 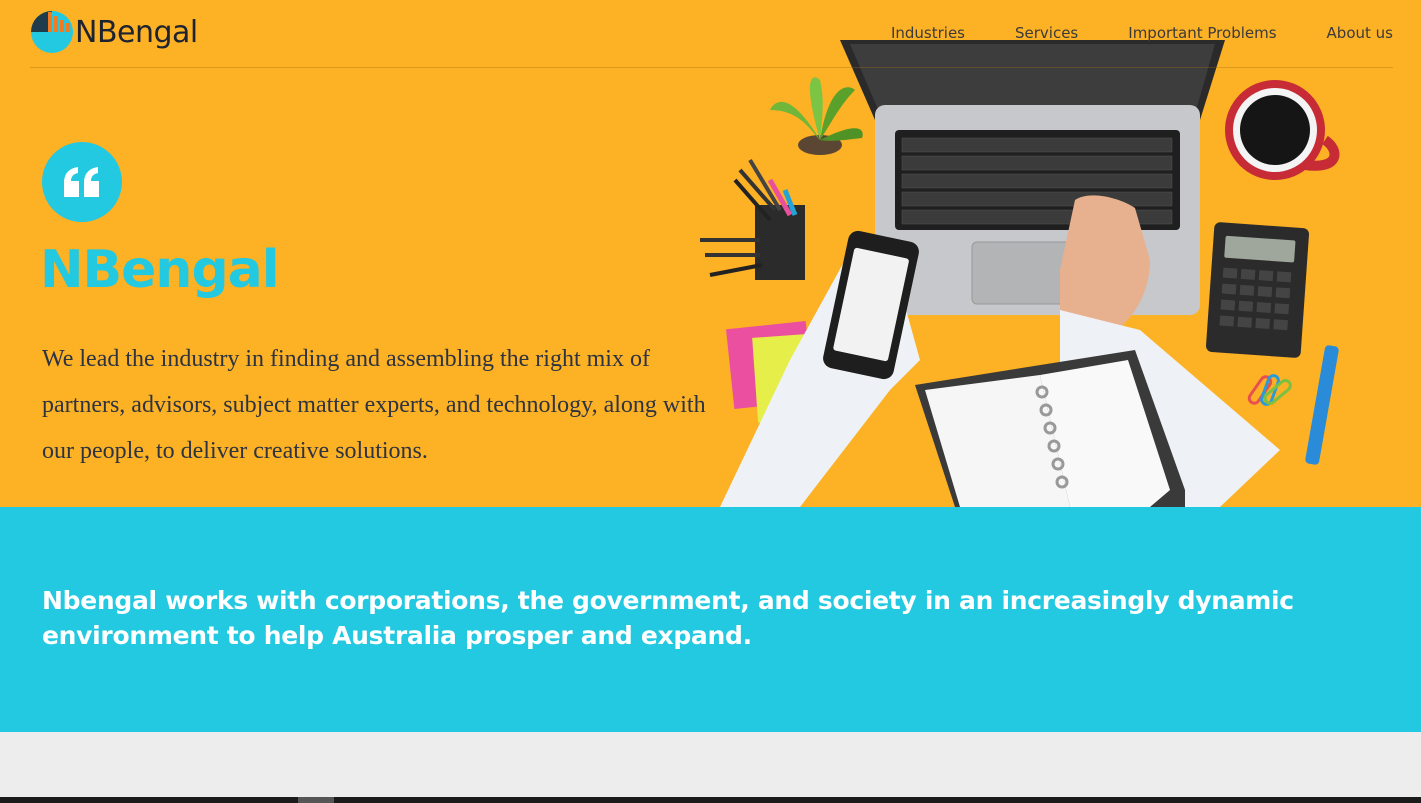 I want to click on calculator-icon, so click(x=1257, y=290).